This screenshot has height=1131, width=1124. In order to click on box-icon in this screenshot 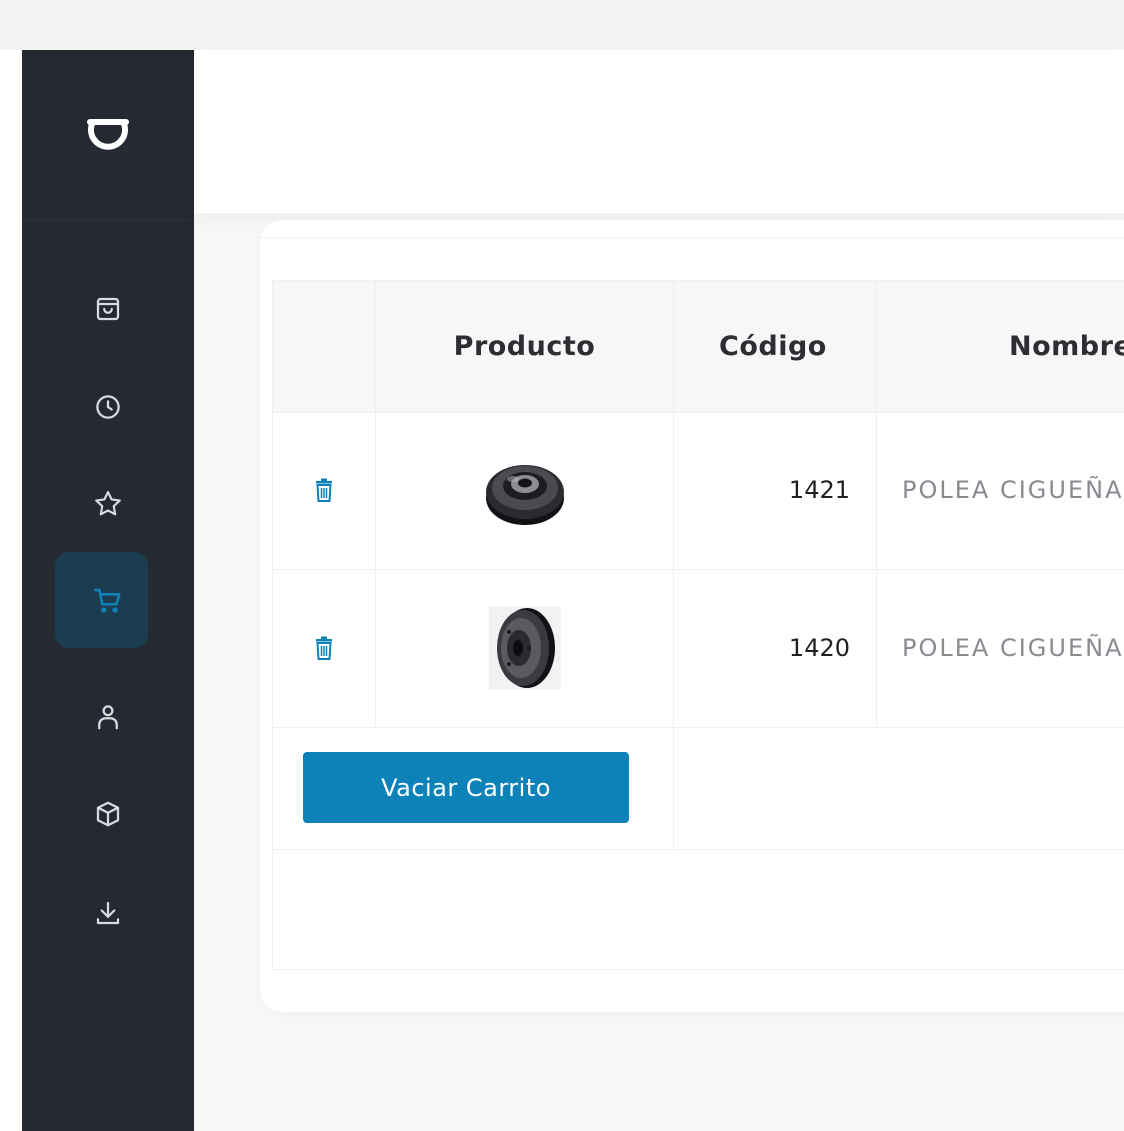, I will do `click(108, 814)`.